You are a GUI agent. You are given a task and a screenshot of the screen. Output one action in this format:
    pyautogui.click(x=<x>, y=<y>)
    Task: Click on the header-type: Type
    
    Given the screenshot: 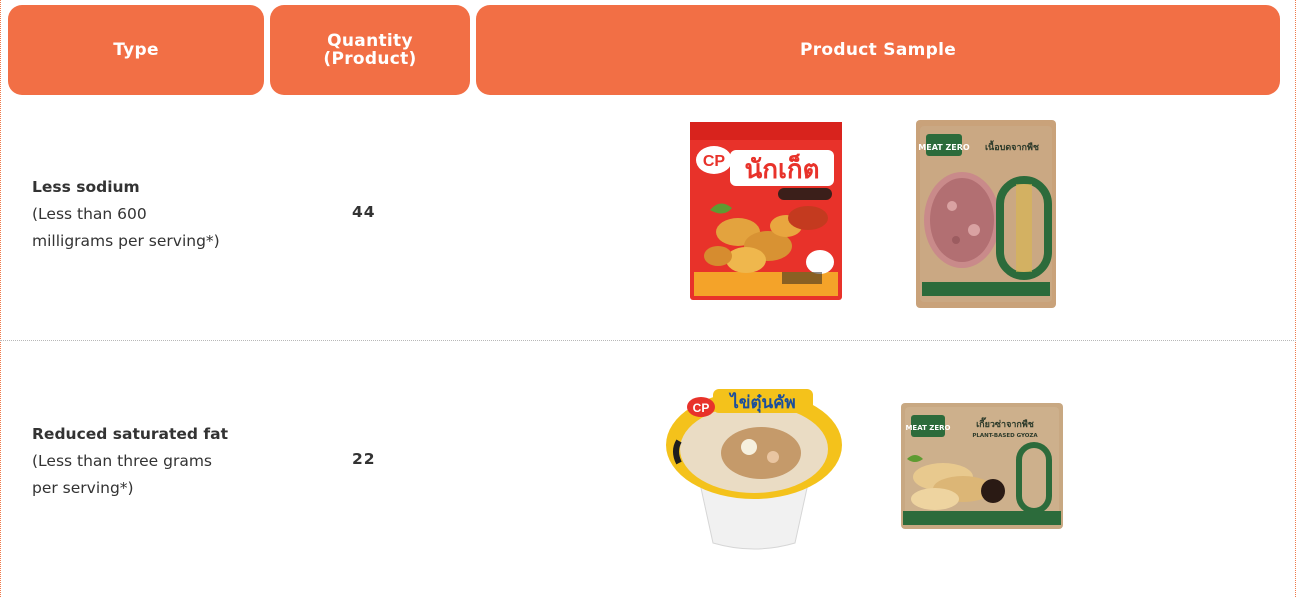 What is the action you would take?
    pyautogui.click(x=136, y=50)
    